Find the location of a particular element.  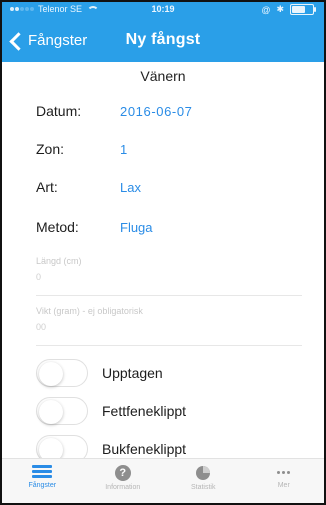

tab-bar: Fångster ? Information Statistik Mer is located at coordinates (163, 480).